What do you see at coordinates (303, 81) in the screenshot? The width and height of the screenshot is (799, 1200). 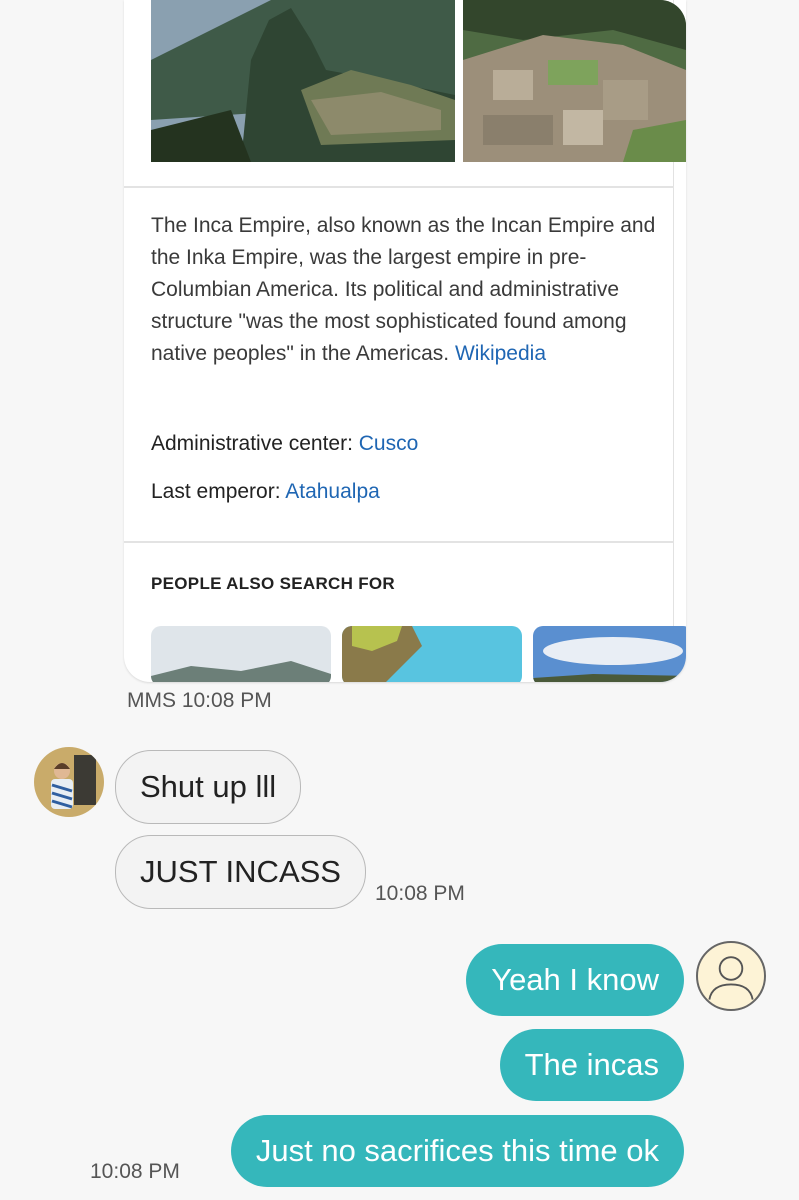 I see `machu-picchu-image` at bounding box center [303, 81].